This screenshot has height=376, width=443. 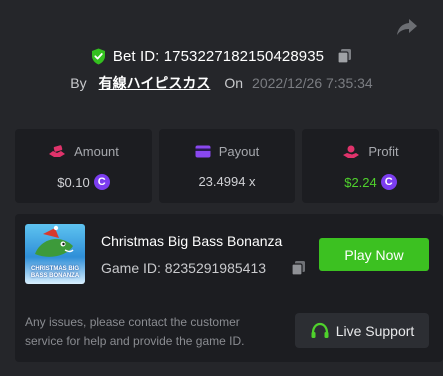 What do you see at coordinates (383, 151) in the screenshot?
I see `stat-label: Profit` at bounding box center [383, 151].